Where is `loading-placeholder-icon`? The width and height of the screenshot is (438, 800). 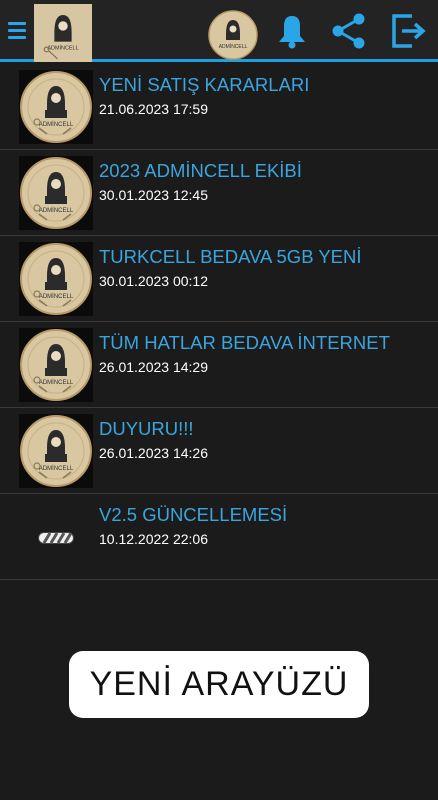 loading-placeholder-icon is located at coordinates (56, 538).